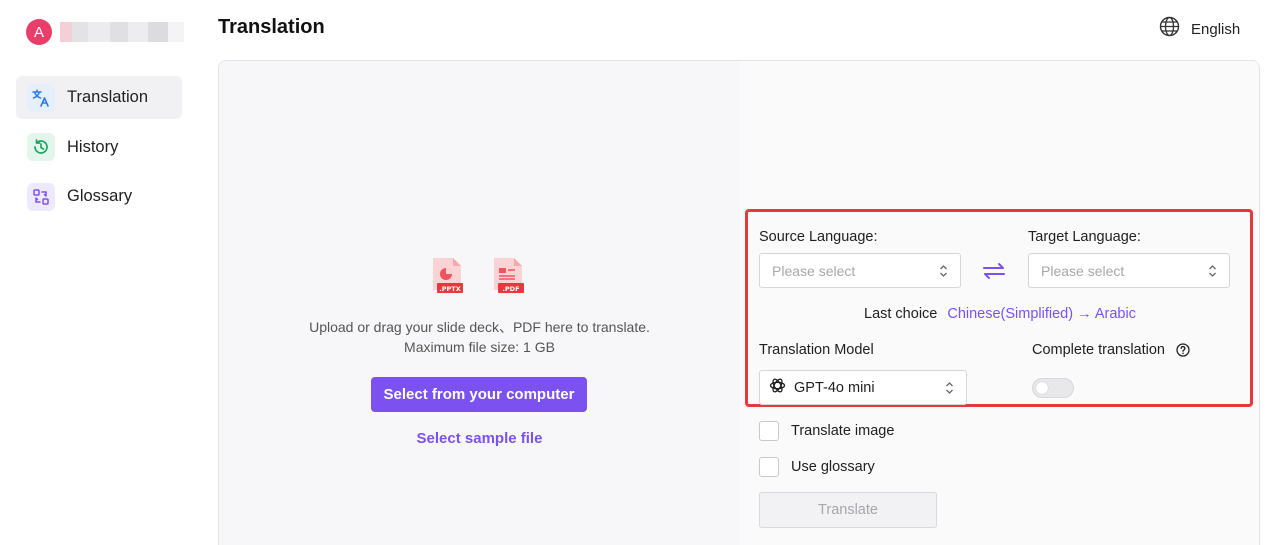  I want to click on sidebar-item-label: History, so click(93, 146).